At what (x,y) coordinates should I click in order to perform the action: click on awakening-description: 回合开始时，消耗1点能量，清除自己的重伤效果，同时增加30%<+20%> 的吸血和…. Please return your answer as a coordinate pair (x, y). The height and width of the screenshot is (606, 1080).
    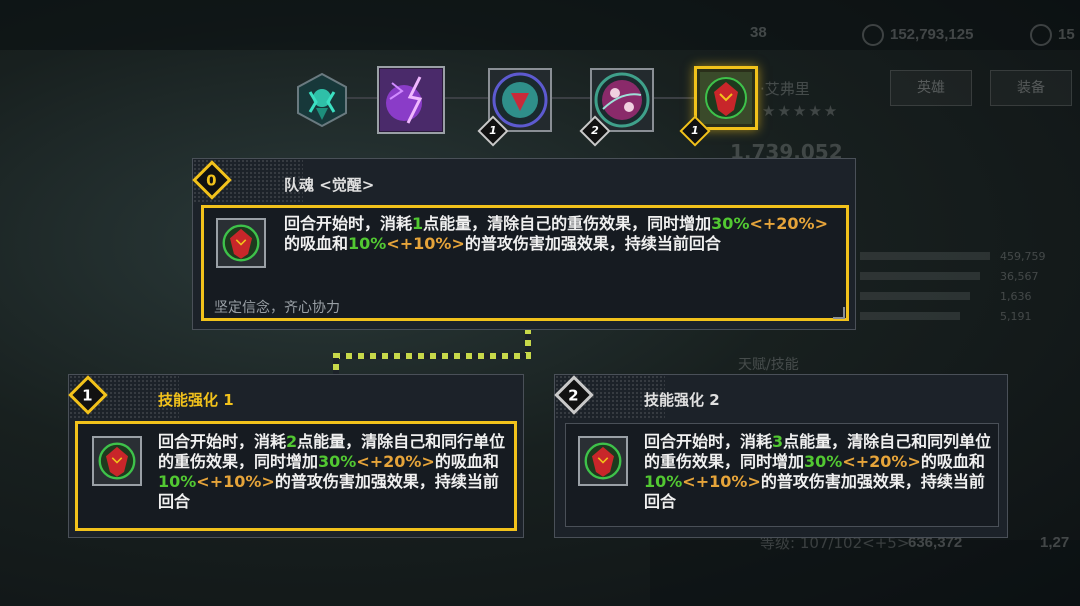
    Looking at the image, I should click on (562, 234).